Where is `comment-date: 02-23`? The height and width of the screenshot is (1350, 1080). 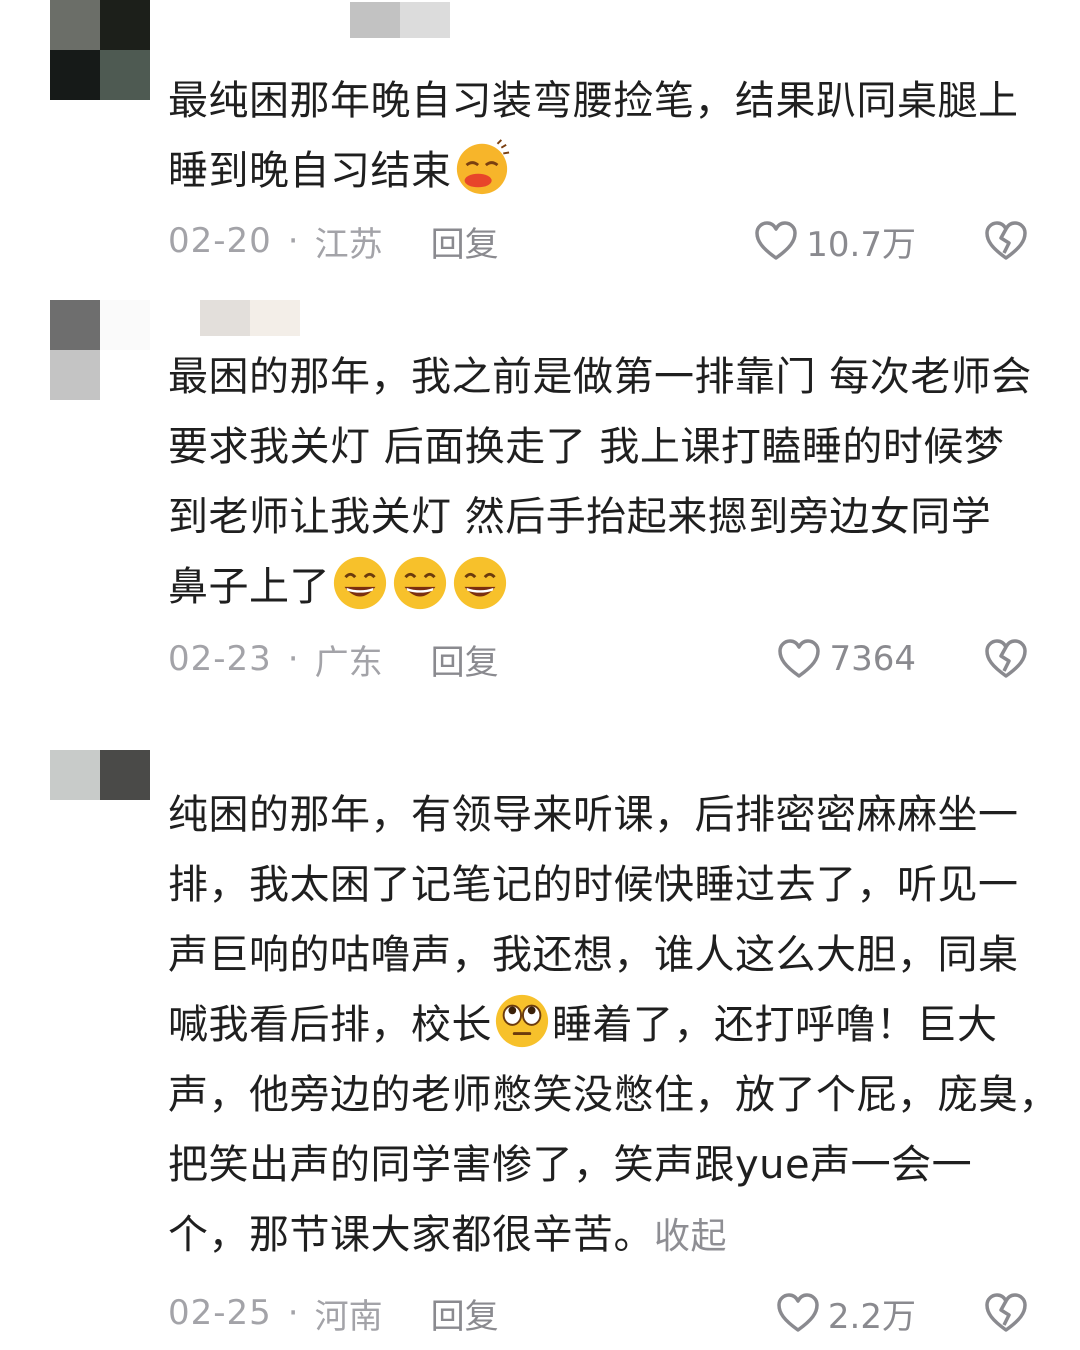
comment-date: 02-23 is located at coordinates (220, 659).